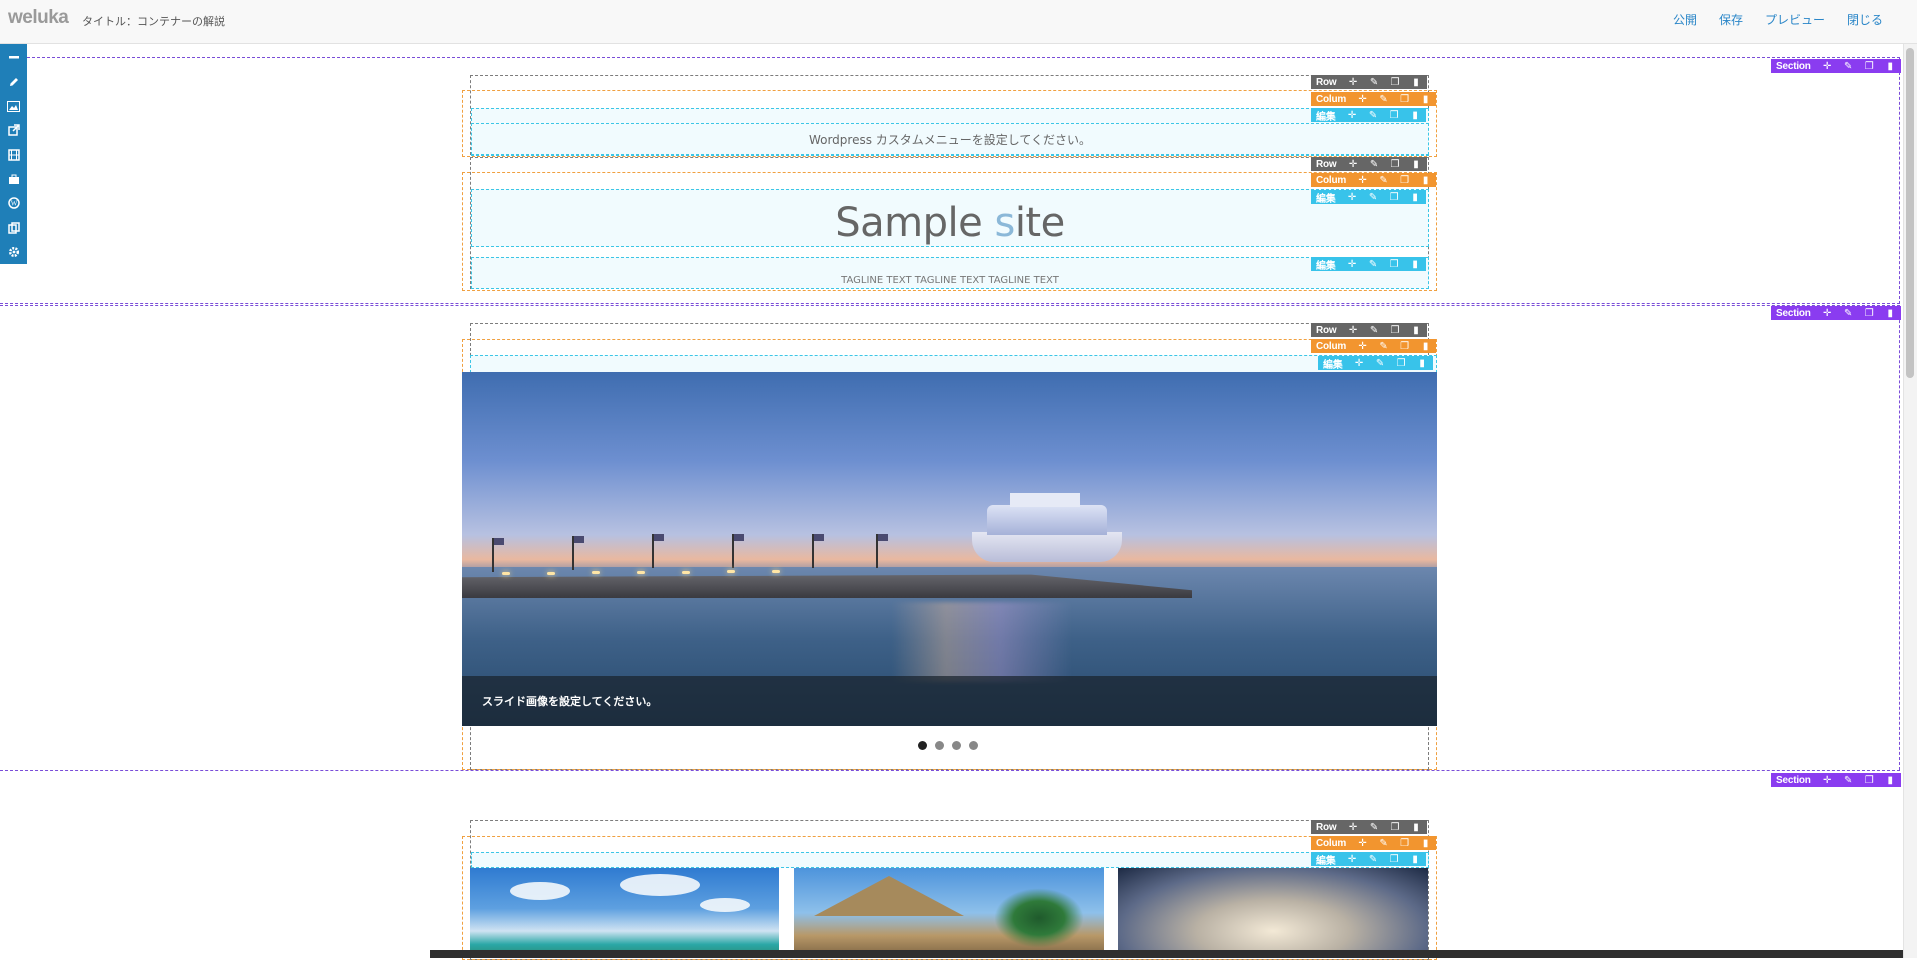  What do you see at coordinates (1910, 213) in the screenshot?
I see `scrollbar-thumb` at bounding box center [1910, 213].